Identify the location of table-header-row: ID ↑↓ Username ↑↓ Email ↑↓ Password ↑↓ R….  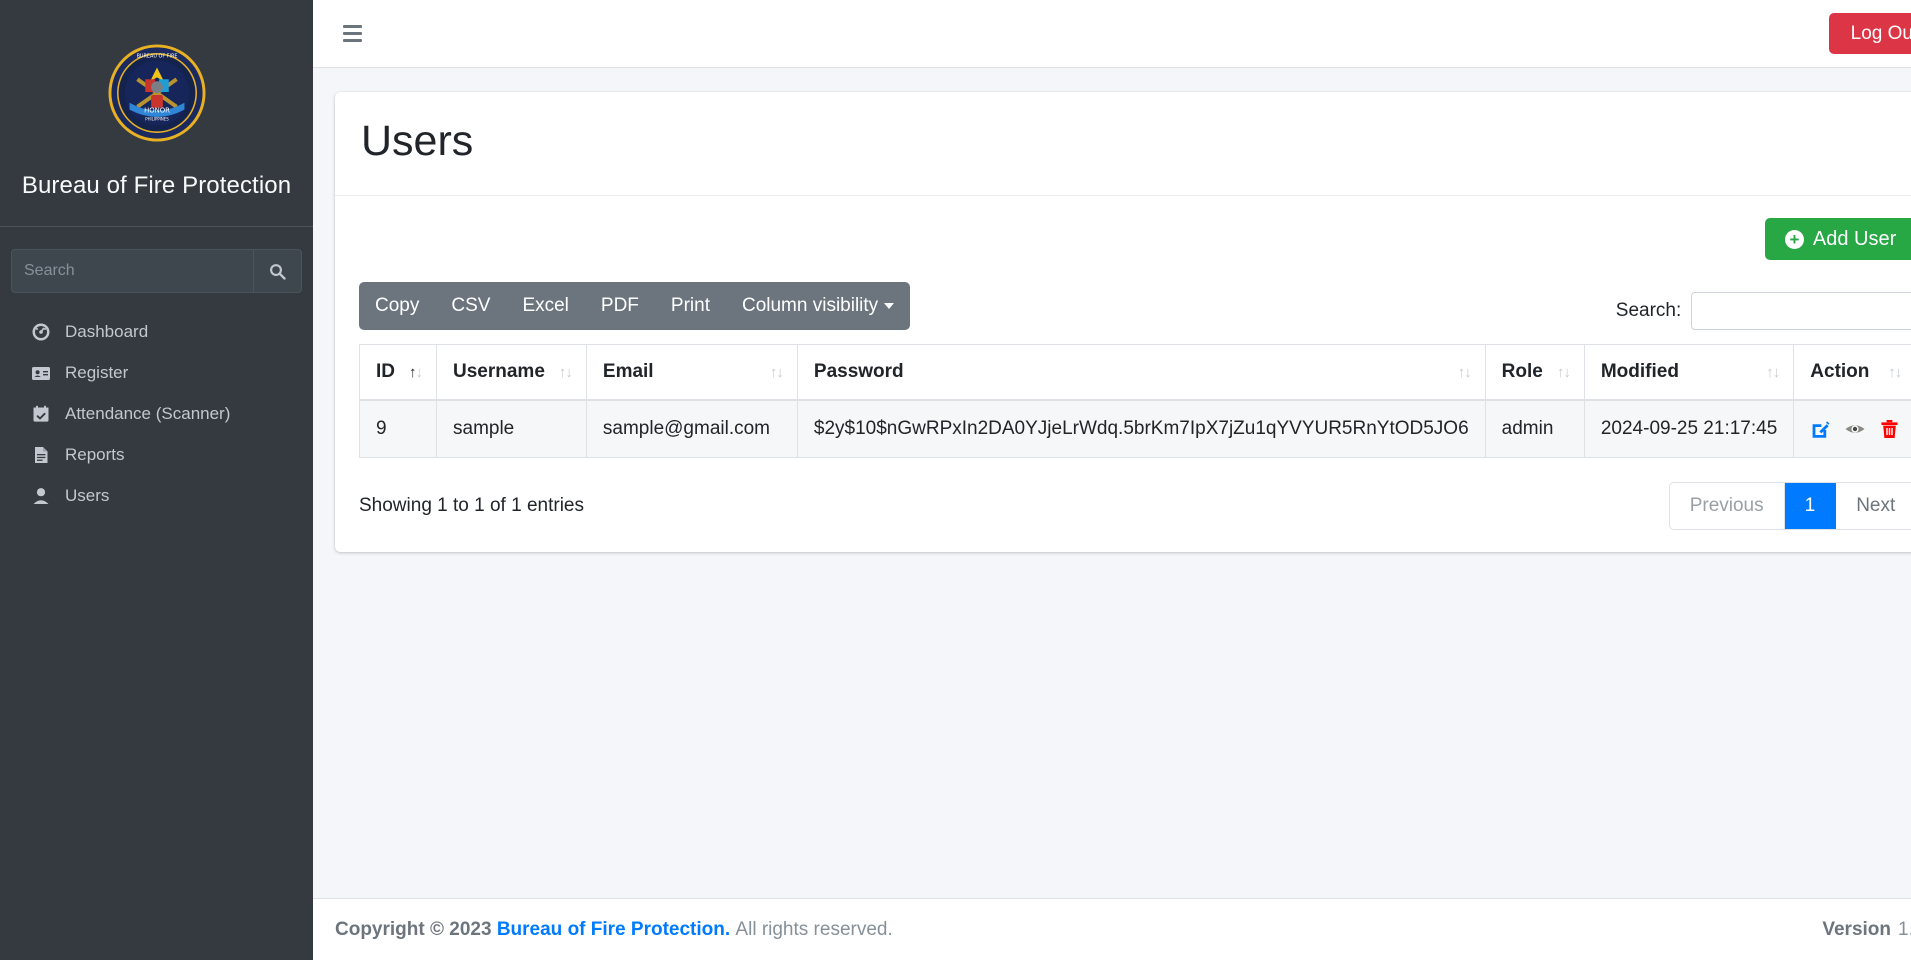
(1135, 373).